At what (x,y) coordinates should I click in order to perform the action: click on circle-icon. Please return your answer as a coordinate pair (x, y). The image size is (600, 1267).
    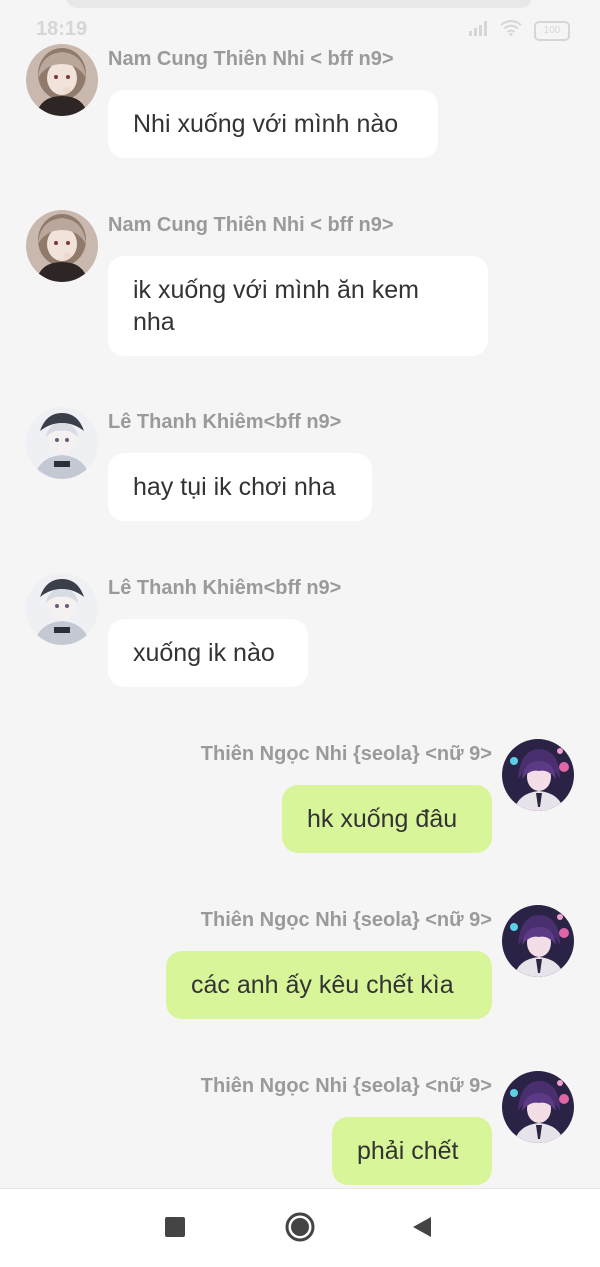
    Looking at the image, I should click on (300, 1229).